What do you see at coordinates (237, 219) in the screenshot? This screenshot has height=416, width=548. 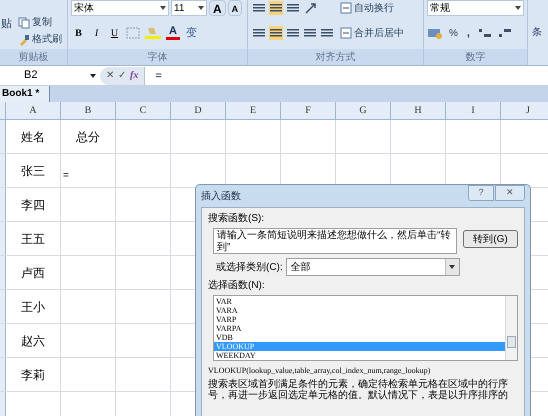 I see `field-label: 搜索函数(S):` at bounding box center [237, 219].